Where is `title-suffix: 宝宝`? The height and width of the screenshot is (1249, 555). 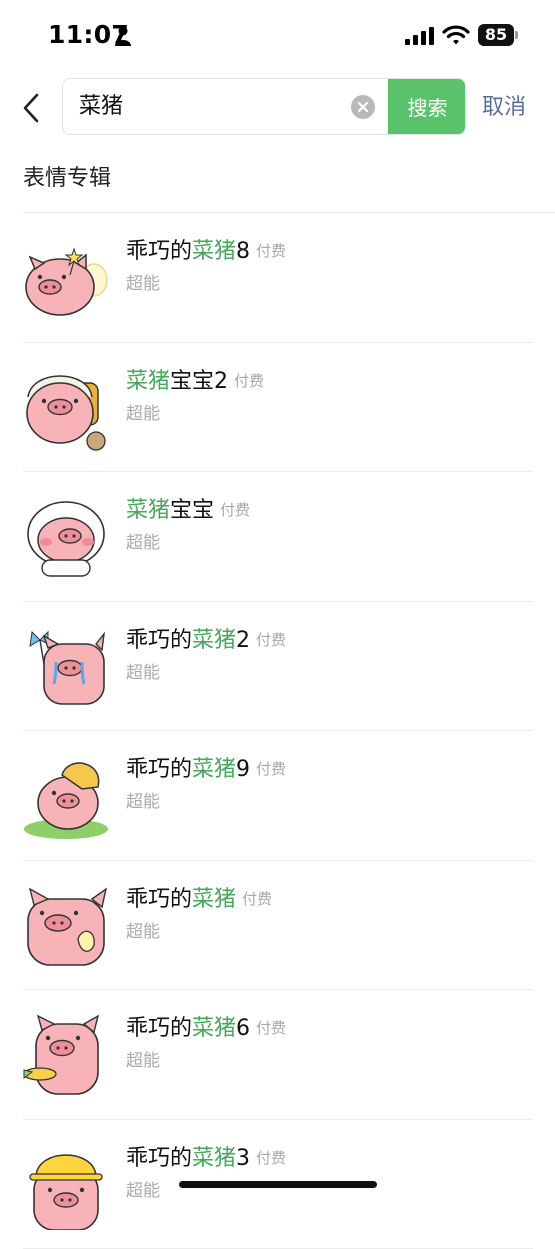 title-suffix: 宝宝 is located at coordinates (192, 510).